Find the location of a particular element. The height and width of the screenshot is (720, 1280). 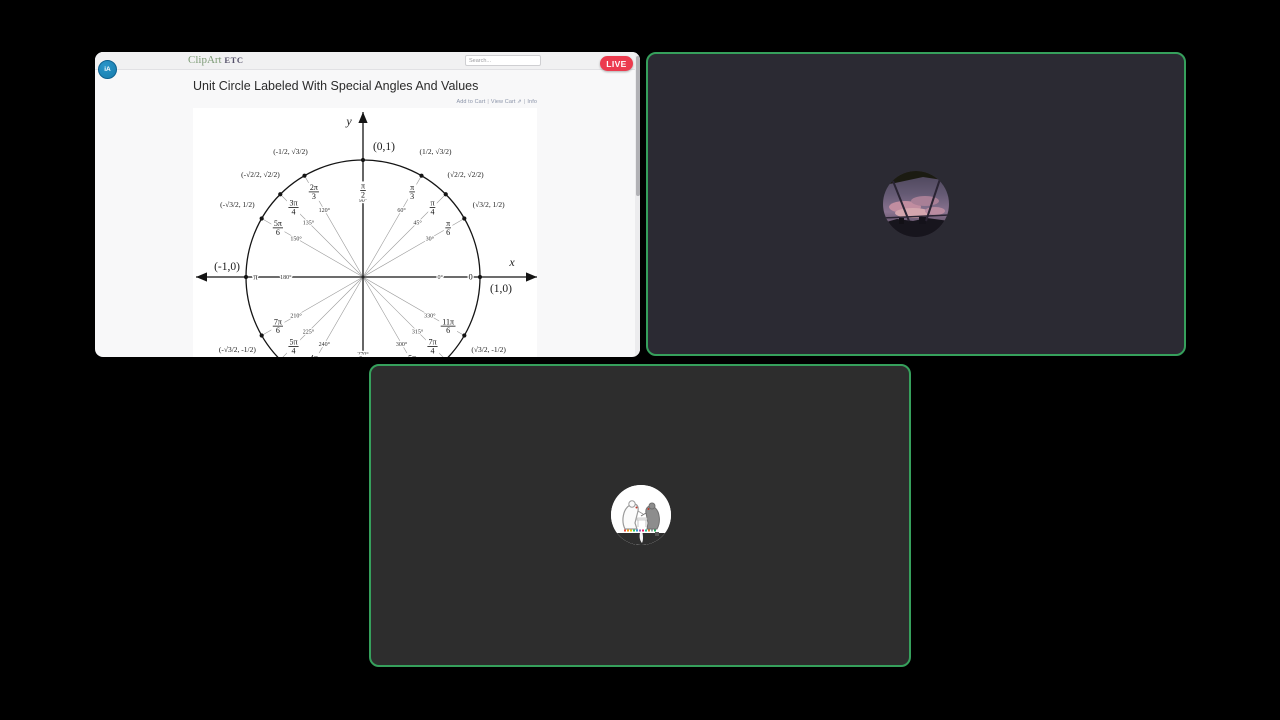

site-logo: ClipArt ETC is located at coordinates (216, 60).